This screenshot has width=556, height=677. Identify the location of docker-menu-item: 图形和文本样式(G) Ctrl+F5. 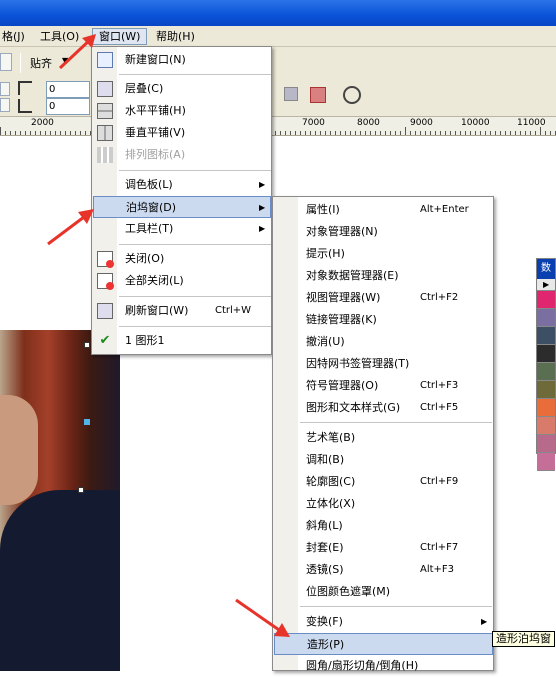
(383, 408).